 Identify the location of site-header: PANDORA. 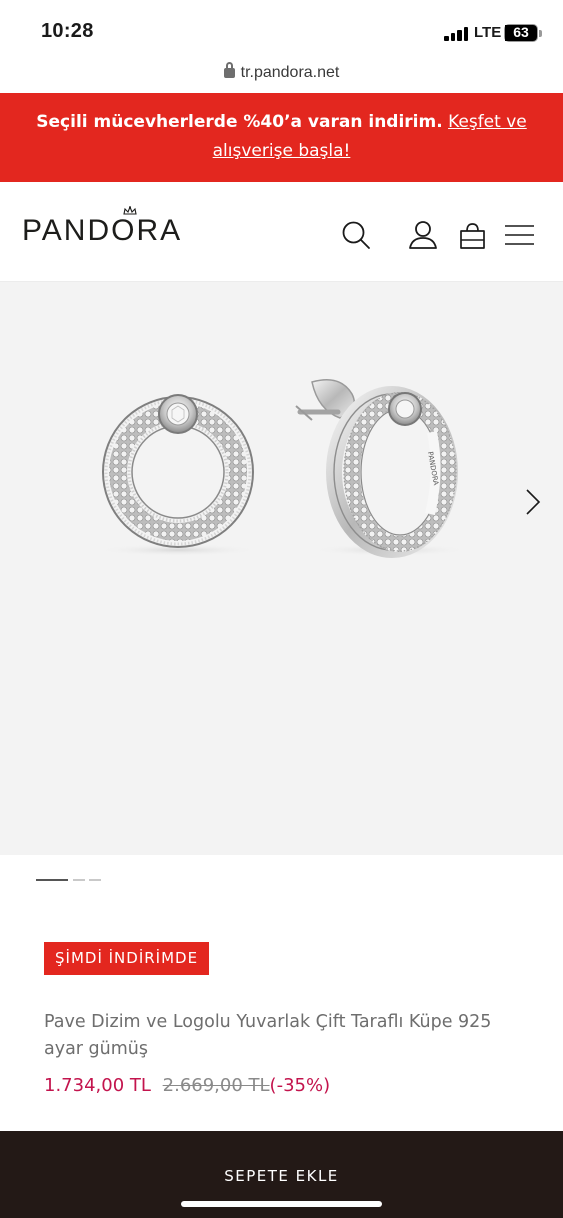
(281, 232).